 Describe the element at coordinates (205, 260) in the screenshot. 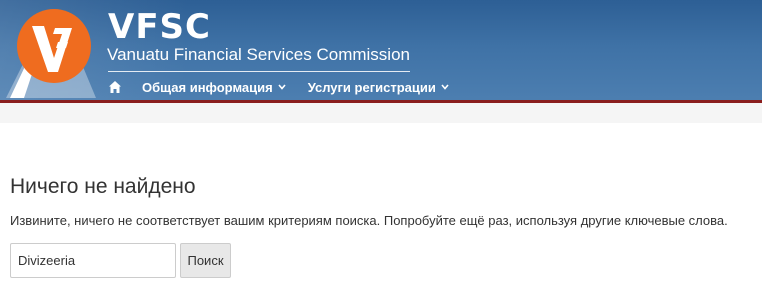

I see `search-button: Поиск` at that location.